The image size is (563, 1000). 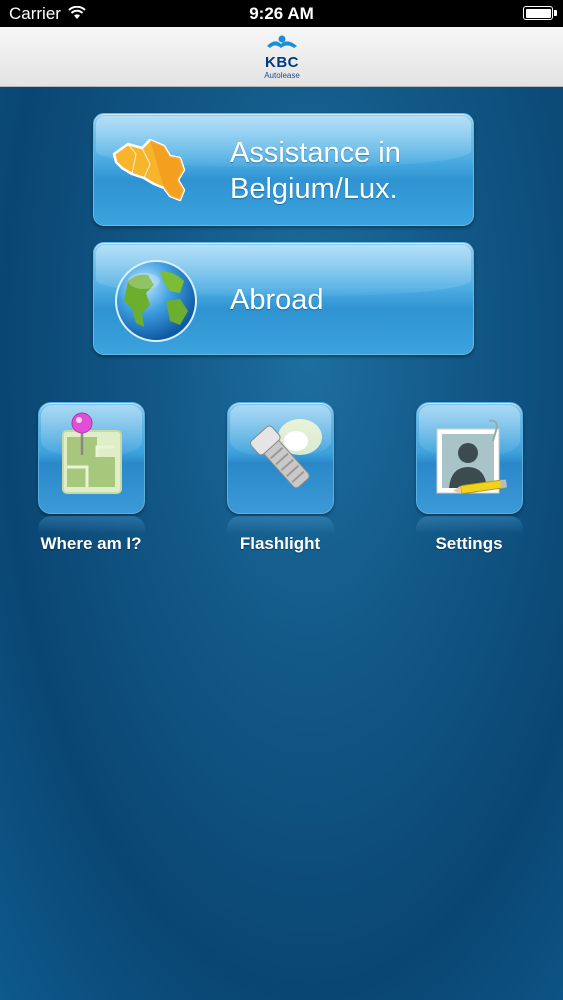 I want to click on flashlight-label: Flashlight, so click(x=280, y=543).